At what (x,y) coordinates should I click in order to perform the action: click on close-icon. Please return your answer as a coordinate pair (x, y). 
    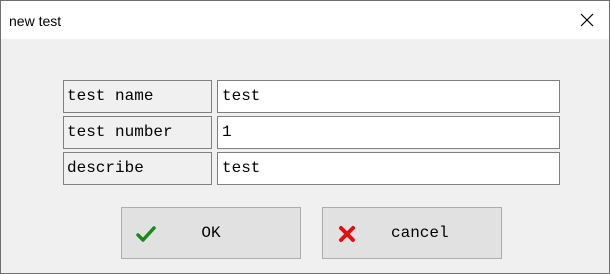
    Looking at the image, I should click on (587, 20).